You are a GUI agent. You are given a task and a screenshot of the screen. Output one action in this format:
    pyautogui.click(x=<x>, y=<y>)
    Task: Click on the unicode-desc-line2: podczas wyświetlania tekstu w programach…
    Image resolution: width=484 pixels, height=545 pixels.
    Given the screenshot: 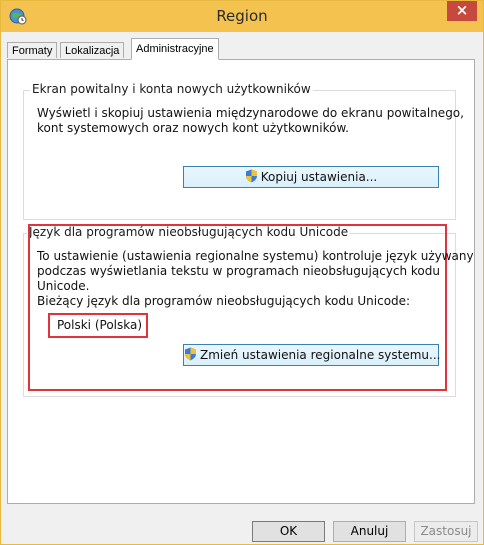 What is the action you would take?
    pyautogui.click(x=238, y=271)
    